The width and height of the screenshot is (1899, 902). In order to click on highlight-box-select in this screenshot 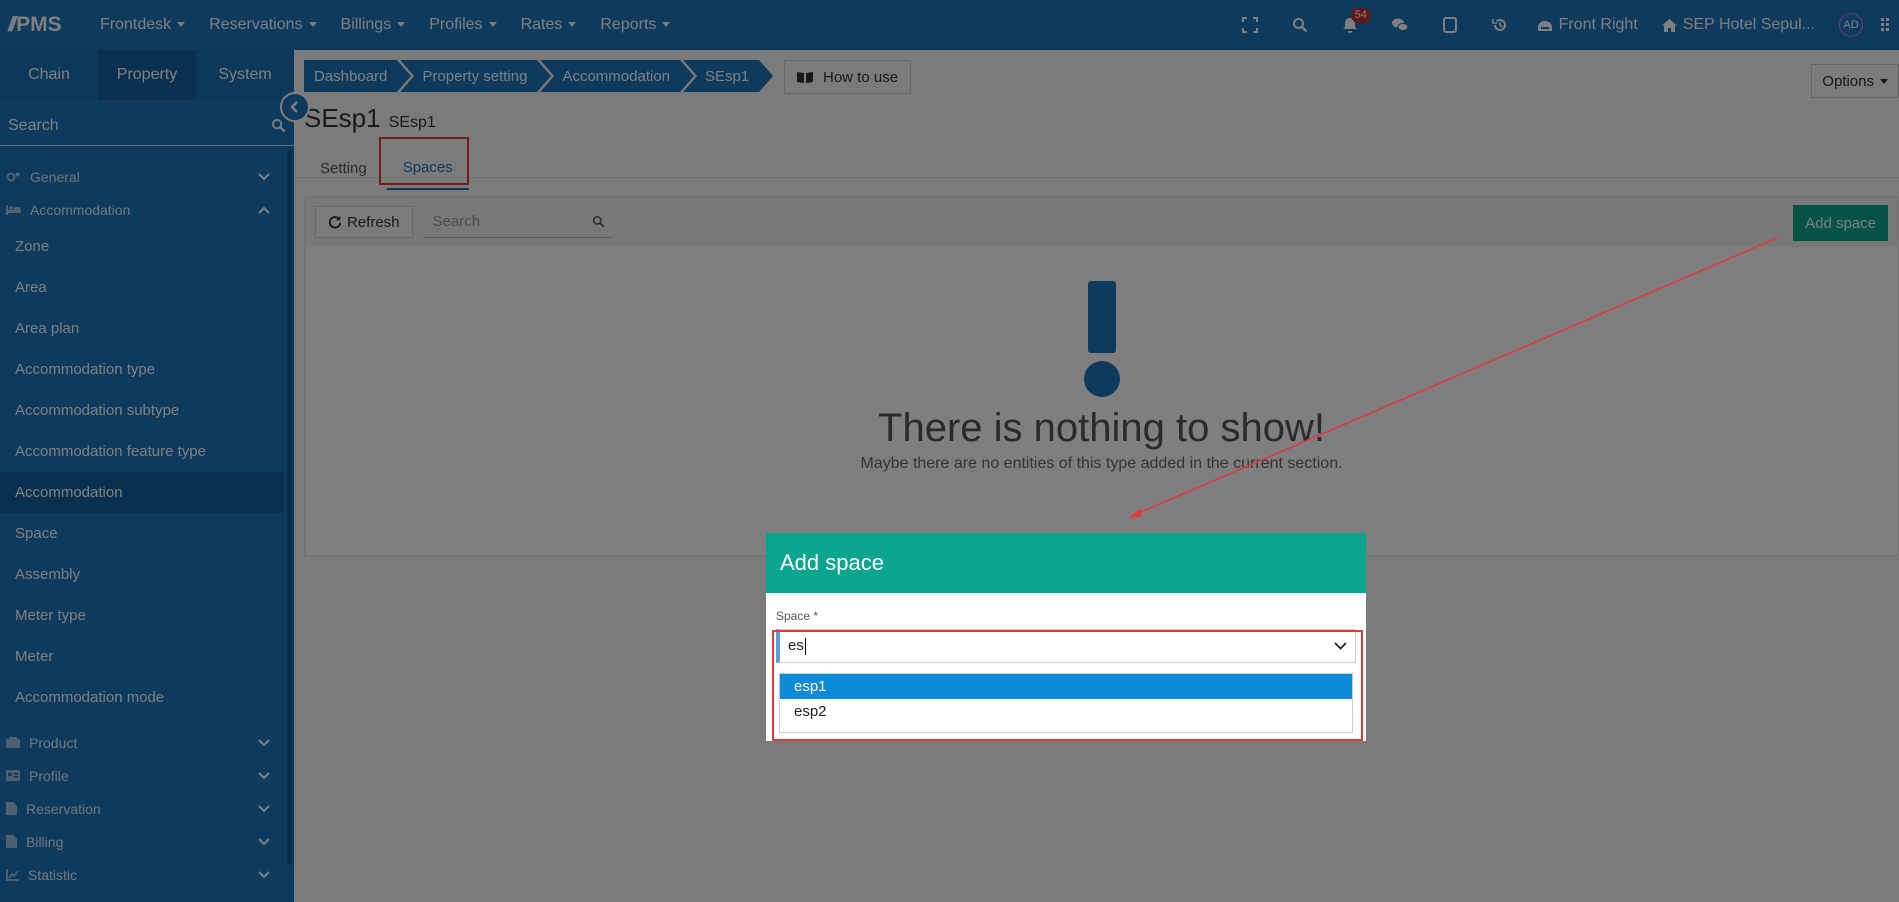, I will do `click(1067, 685)`.